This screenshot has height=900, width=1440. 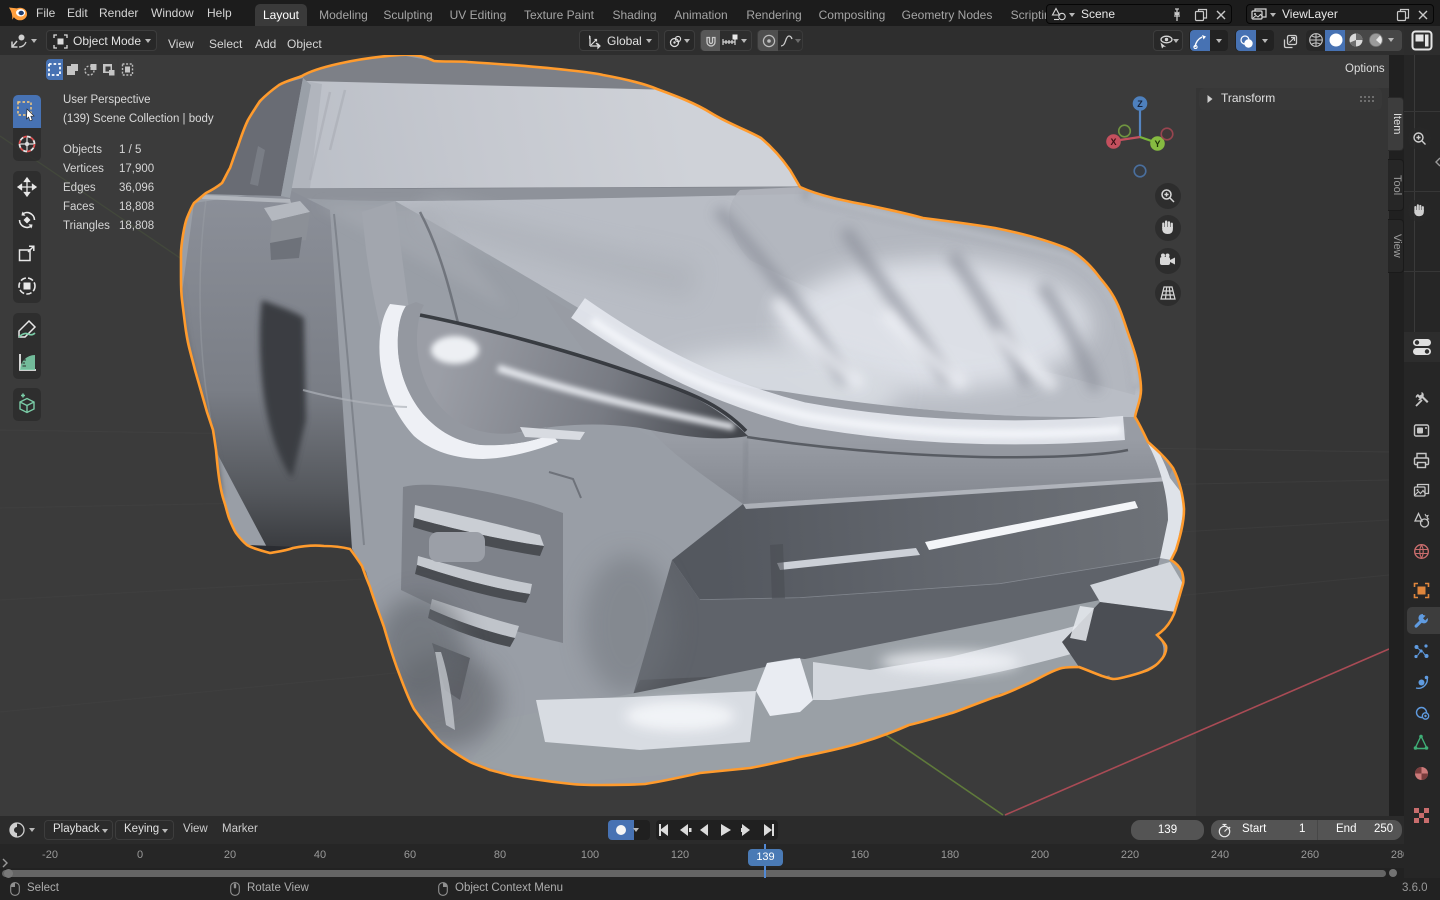 What do you see at coordinates (1157, 144) in the screenshot?
I see `svg-text: Y` at bounding box center [1157, 144].